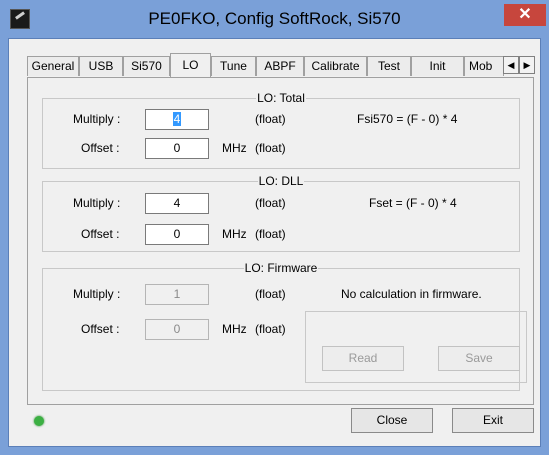  I want to click on tab-tune: Tune, so click(233, 66).